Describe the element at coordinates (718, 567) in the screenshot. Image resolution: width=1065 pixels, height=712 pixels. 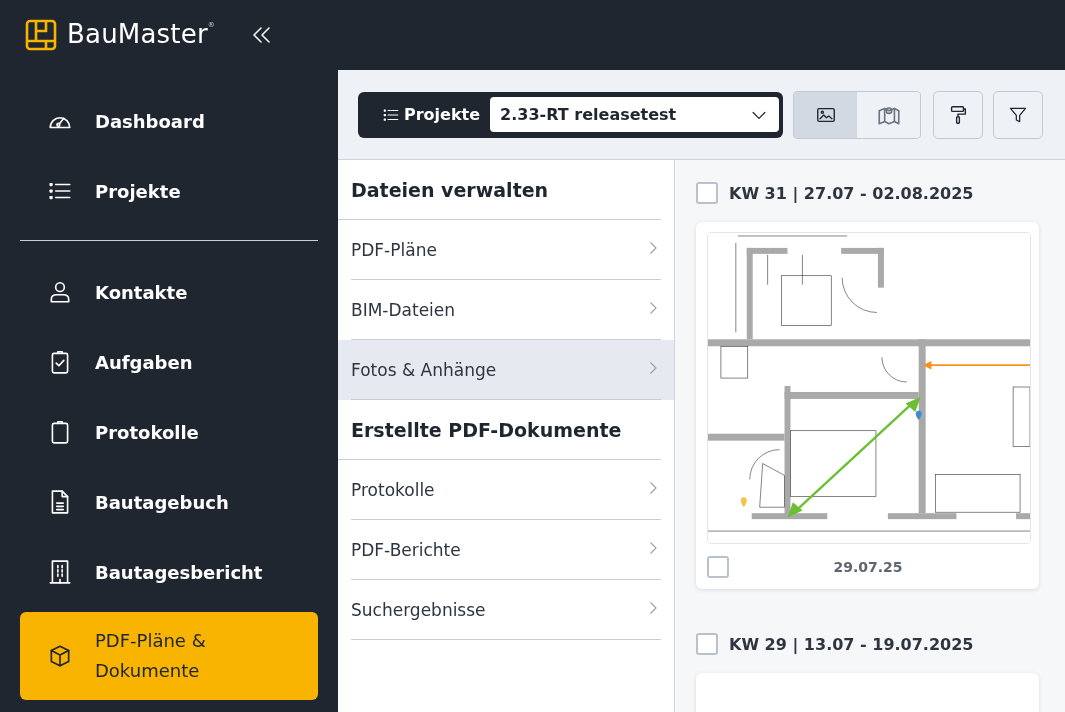
I see `card-checkbox` at that location.